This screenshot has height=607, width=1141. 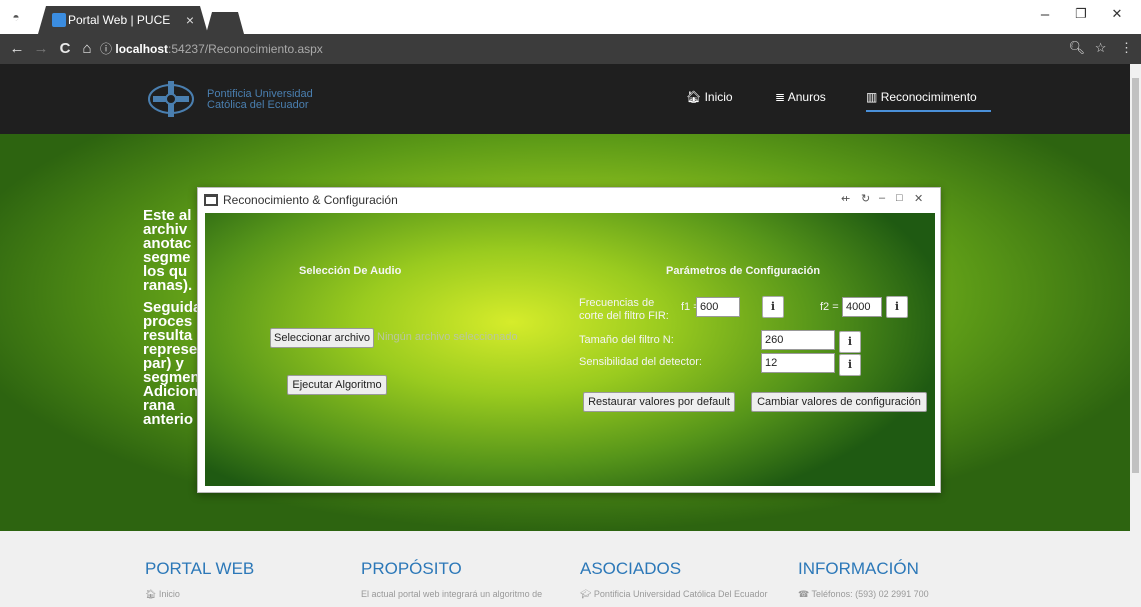 What do you see at coordinates (65, 48) in the screenshot?
I see `reload-icon: C` at bounding box center [65, 48].